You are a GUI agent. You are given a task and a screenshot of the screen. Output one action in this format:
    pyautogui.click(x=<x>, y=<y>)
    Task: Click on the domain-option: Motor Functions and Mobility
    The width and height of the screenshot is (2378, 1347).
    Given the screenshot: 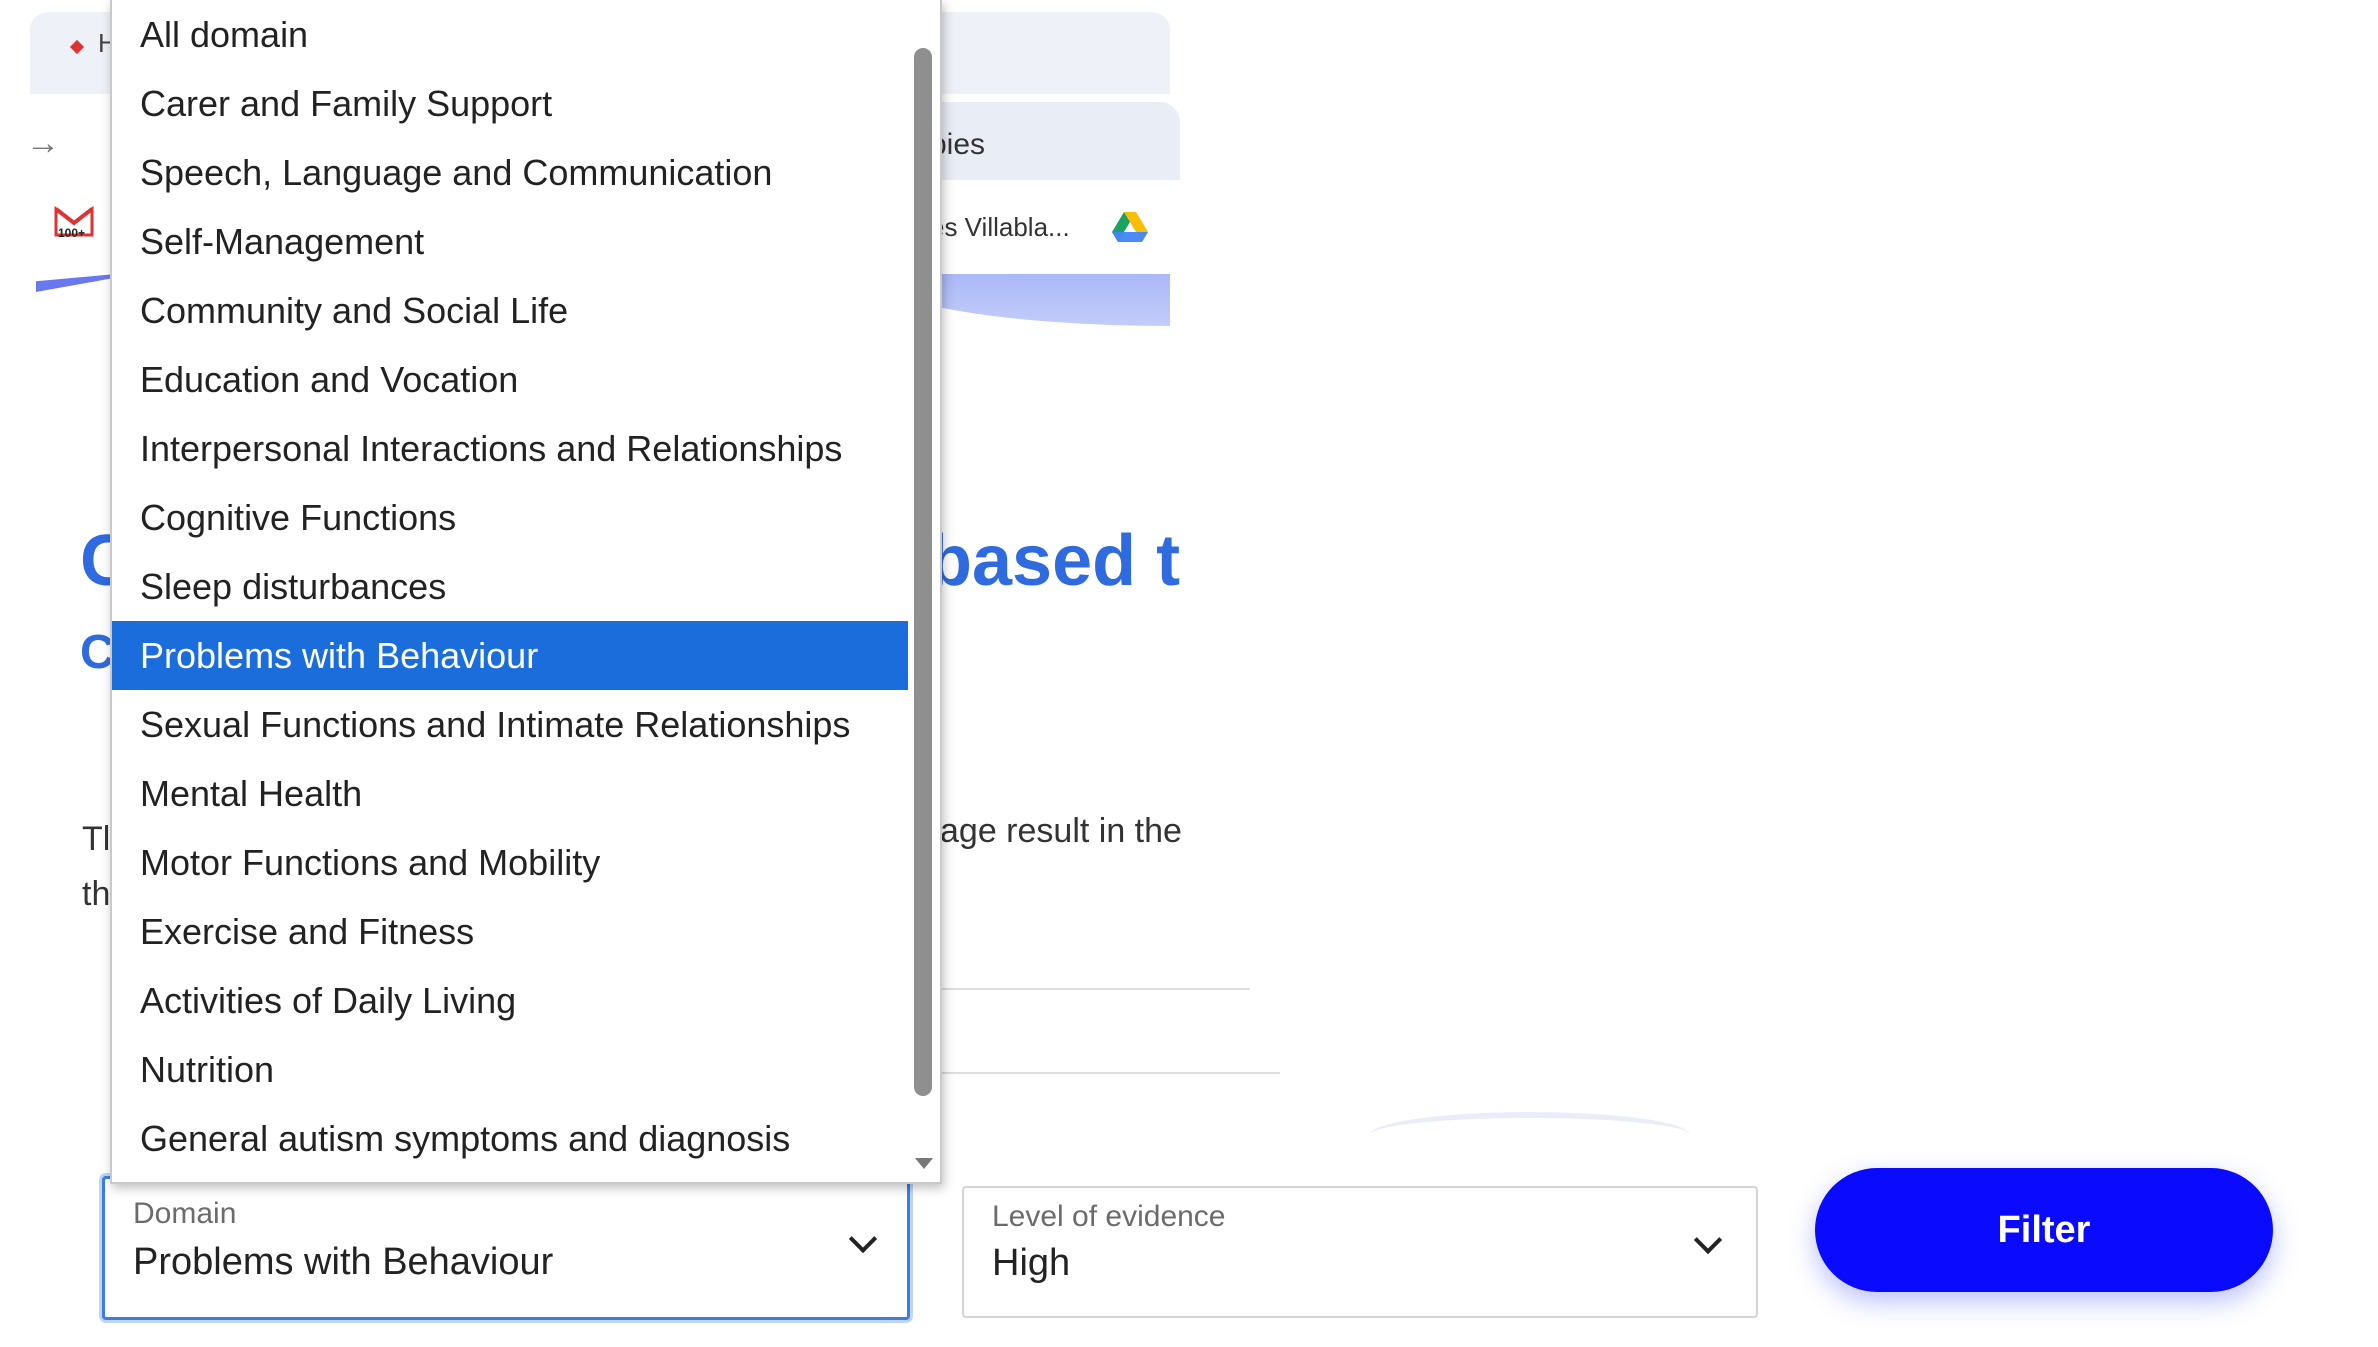 What is the action you would take?
    pyautogui.click(x=510, y=862)
    